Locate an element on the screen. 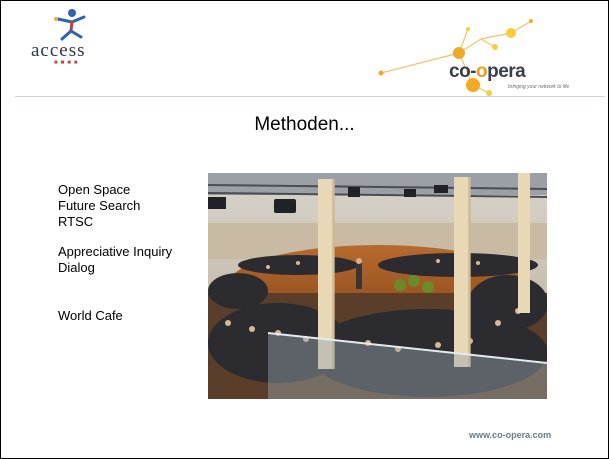  method-item: Dialog is located at coordinates (76, 267).